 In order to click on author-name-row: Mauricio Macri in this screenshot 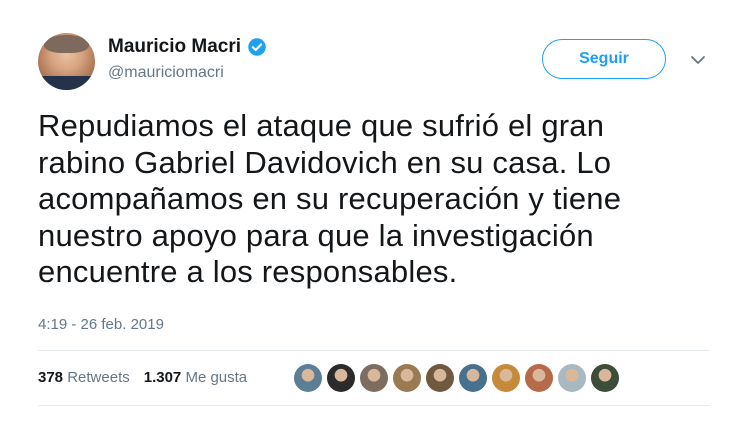, I will do `click(187, 47)`.